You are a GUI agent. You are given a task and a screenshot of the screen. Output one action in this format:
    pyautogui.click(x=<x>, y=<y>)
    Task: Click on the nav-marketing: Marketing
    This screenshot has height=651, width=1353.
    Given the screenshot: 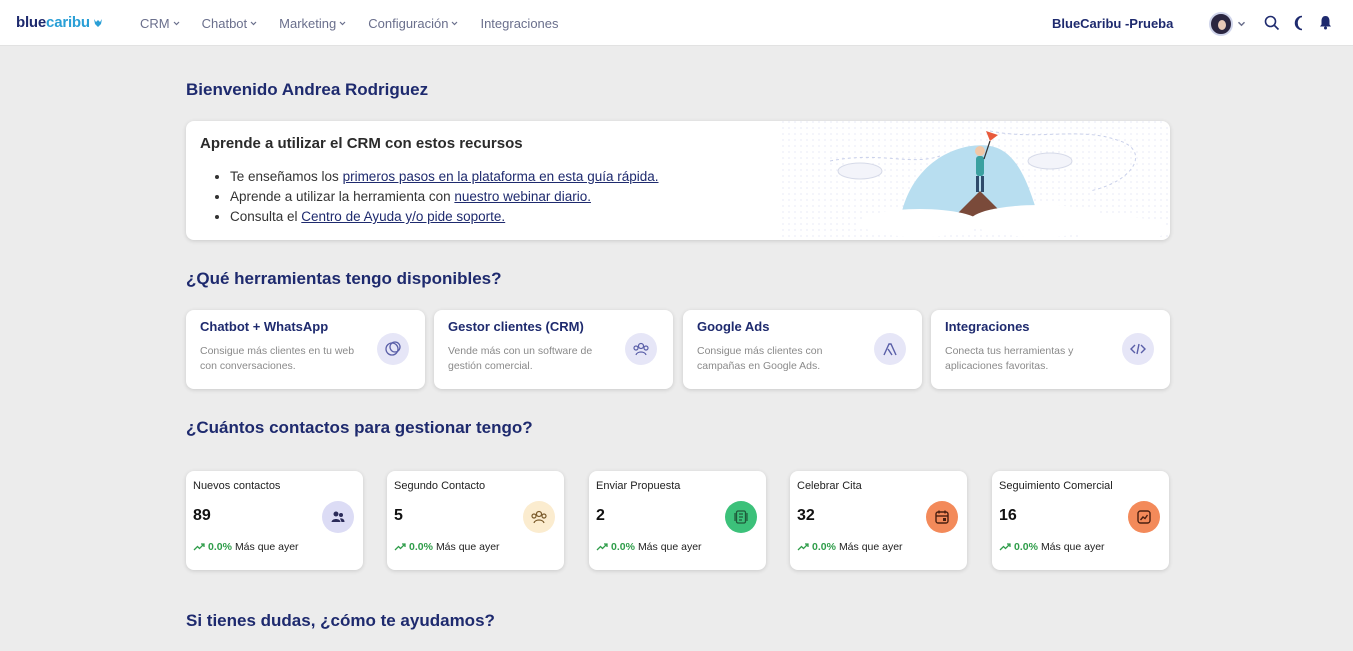 What is the action you would take?
    pyautogui.click(x=312, y=23)
    